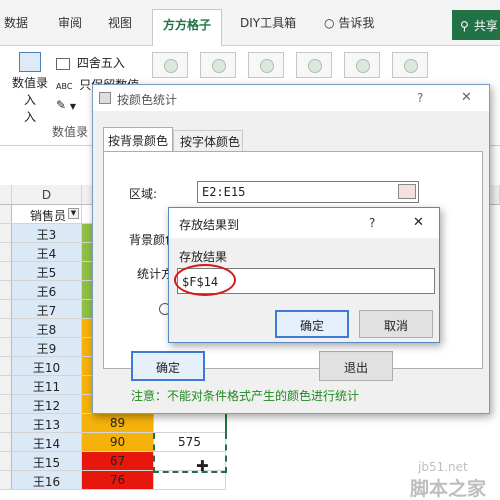 This screenshot has height=500, width=500. Describe the element at coordinates (443, 467) in the screenshot. I see `watermark-site: jb51.net` at that location.